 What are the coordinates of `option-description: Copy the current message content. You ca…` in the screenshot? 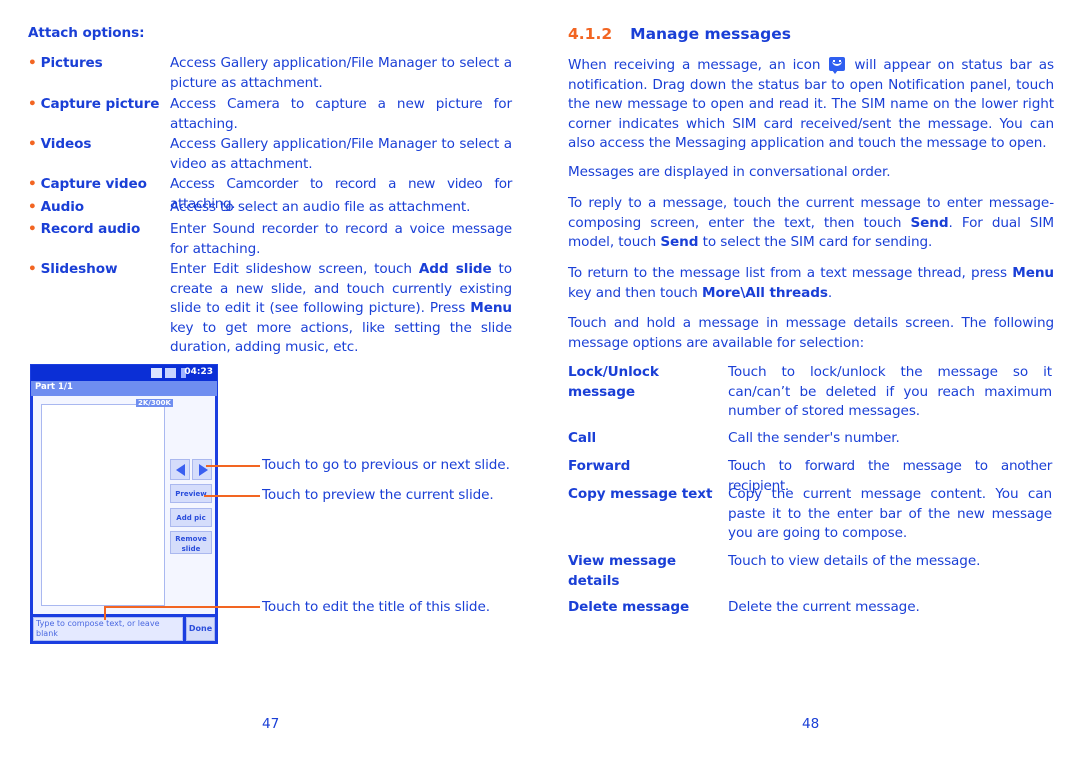 It's located at (890, 513).